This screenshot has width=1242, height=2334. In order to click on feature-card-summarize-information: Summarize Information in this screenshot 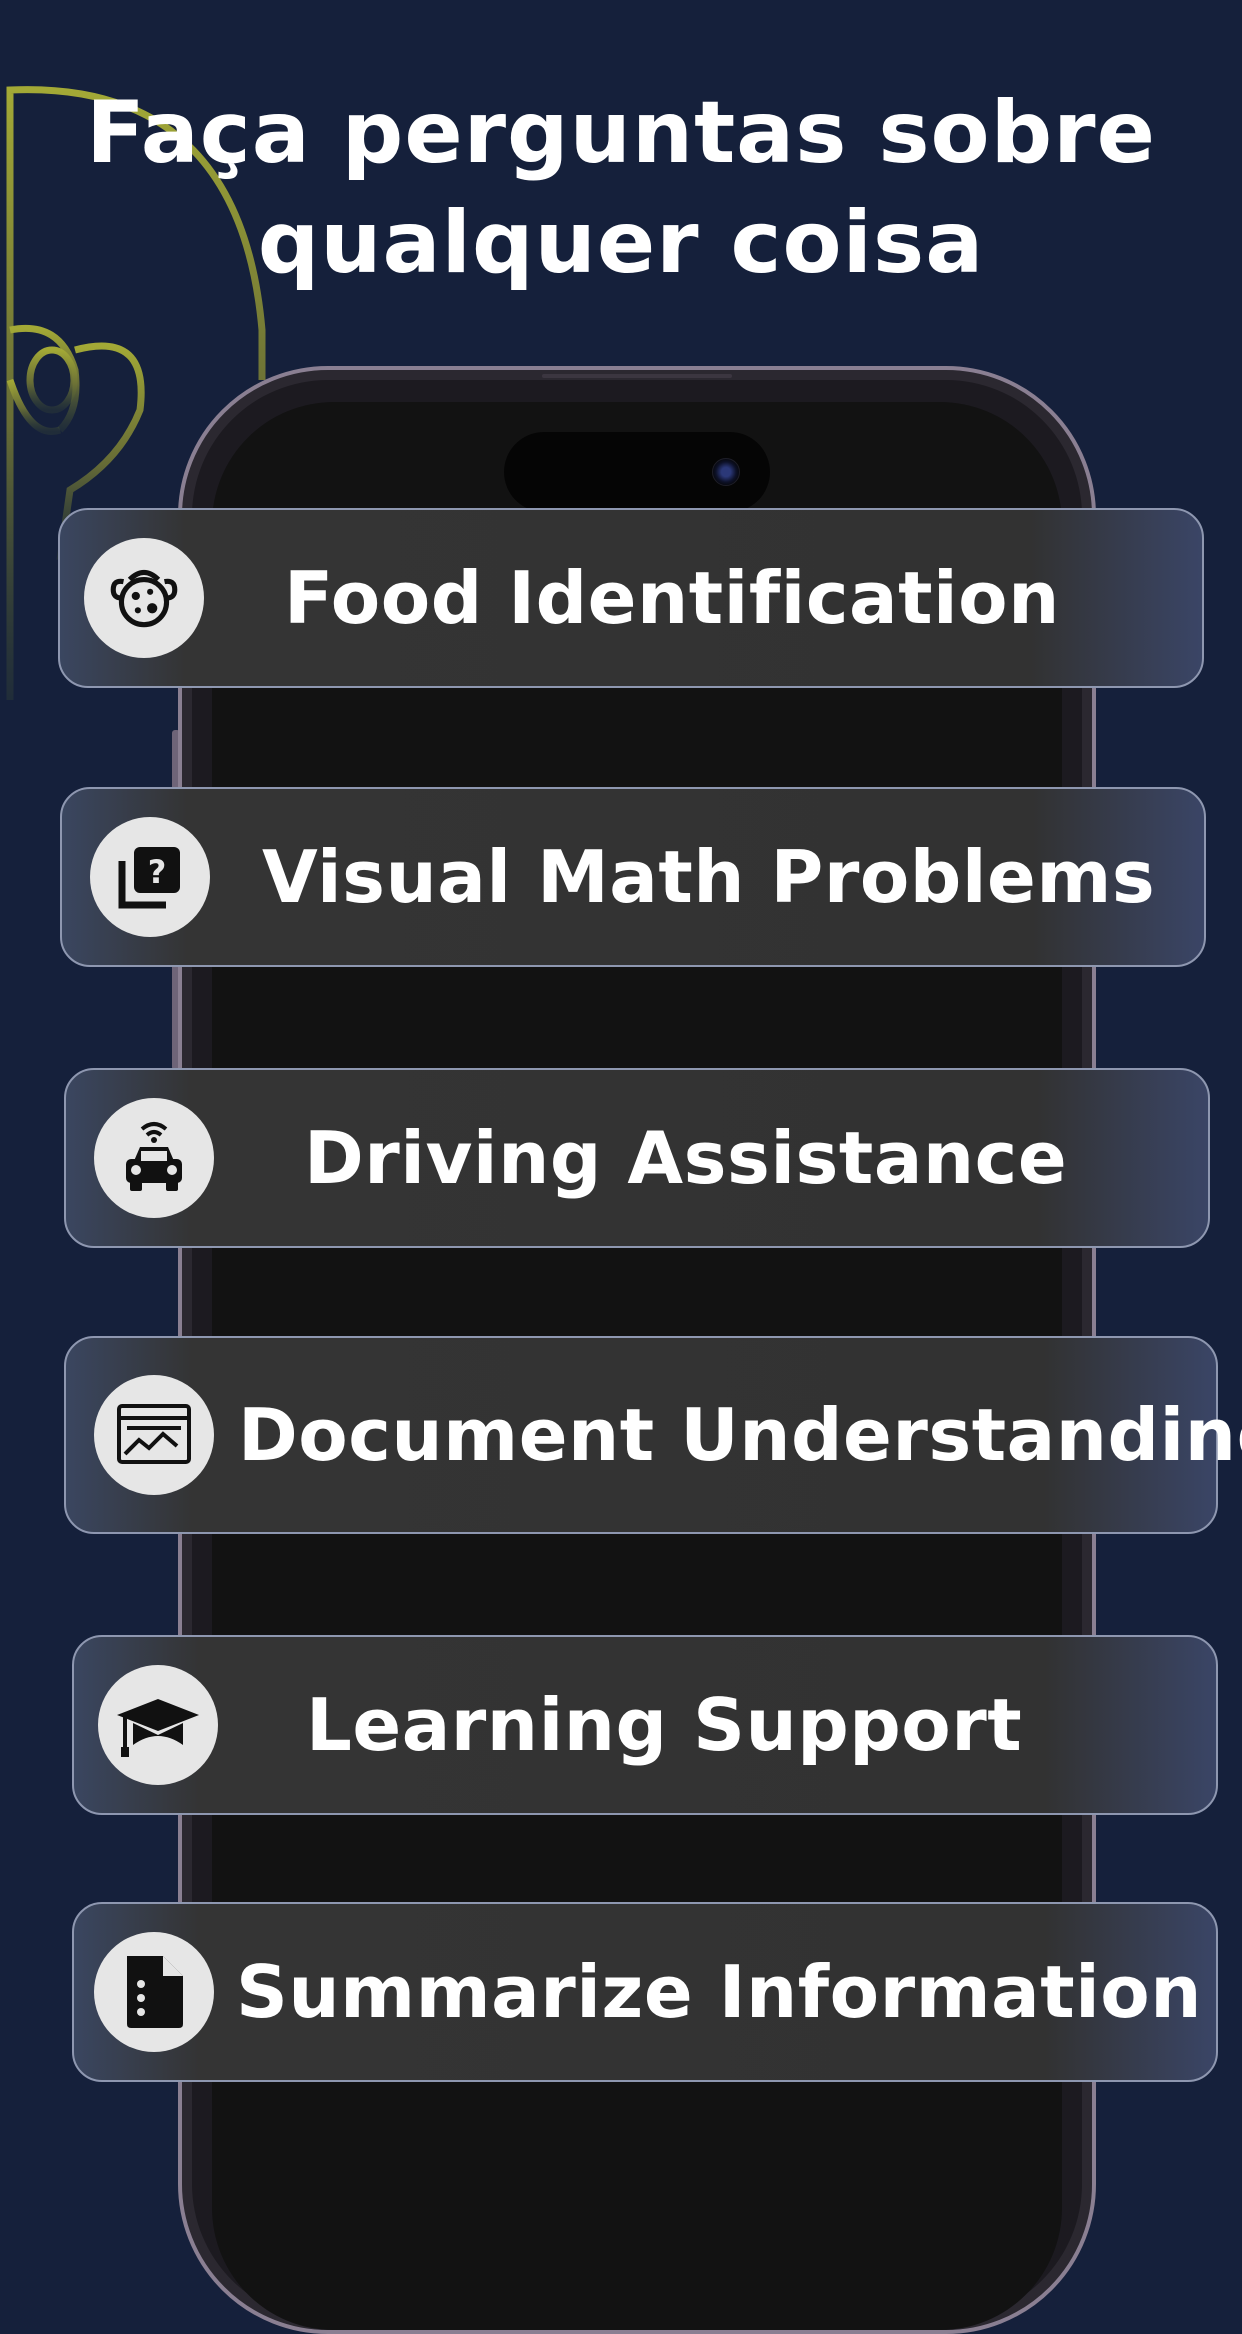, I will do `click(645, 1992)`.